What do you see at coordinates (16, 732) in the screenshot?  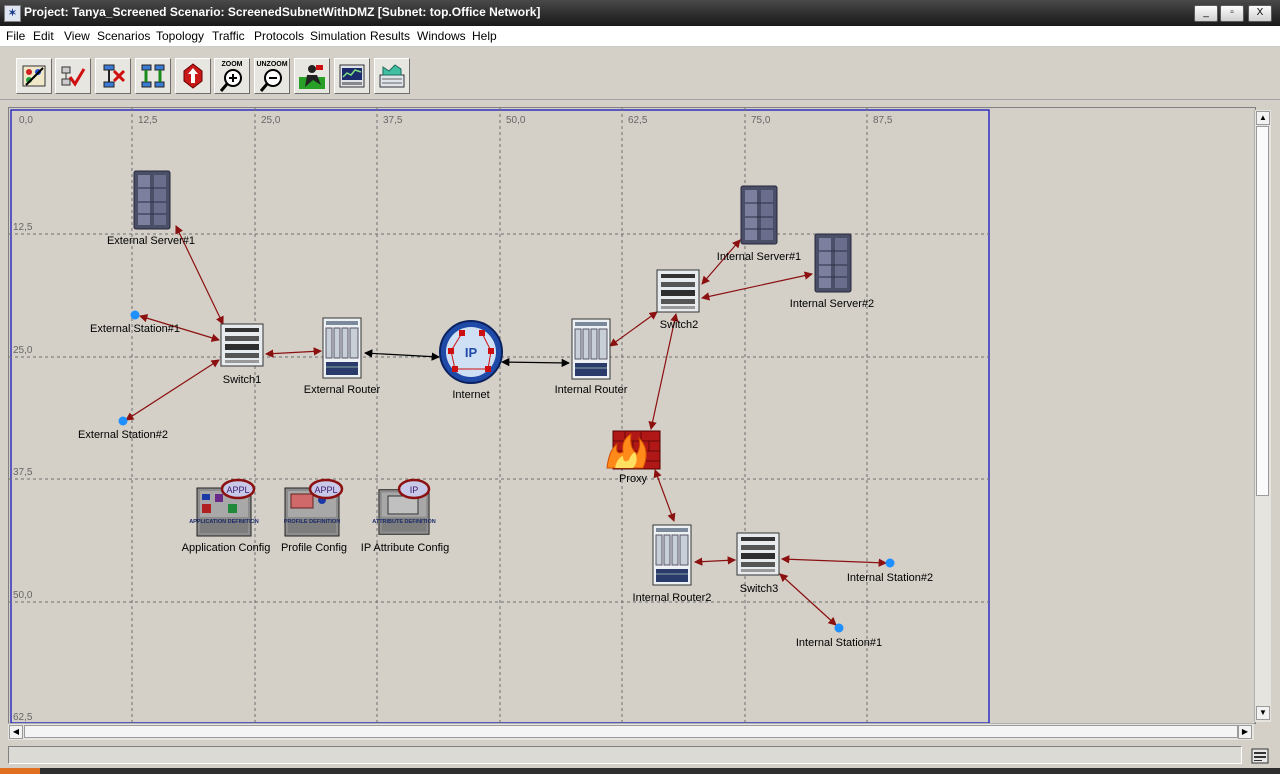 I see `scroll-left-arrow-icon: ◀` at bounding box center [16, 732].